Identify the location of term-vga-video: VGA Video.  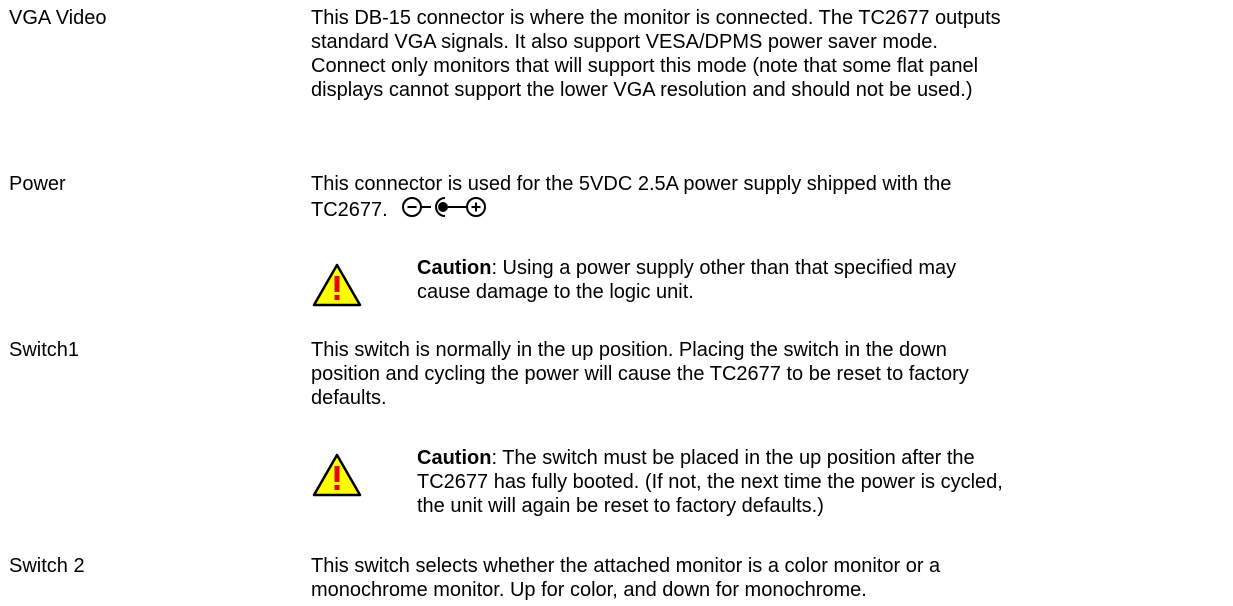
(58, 18).